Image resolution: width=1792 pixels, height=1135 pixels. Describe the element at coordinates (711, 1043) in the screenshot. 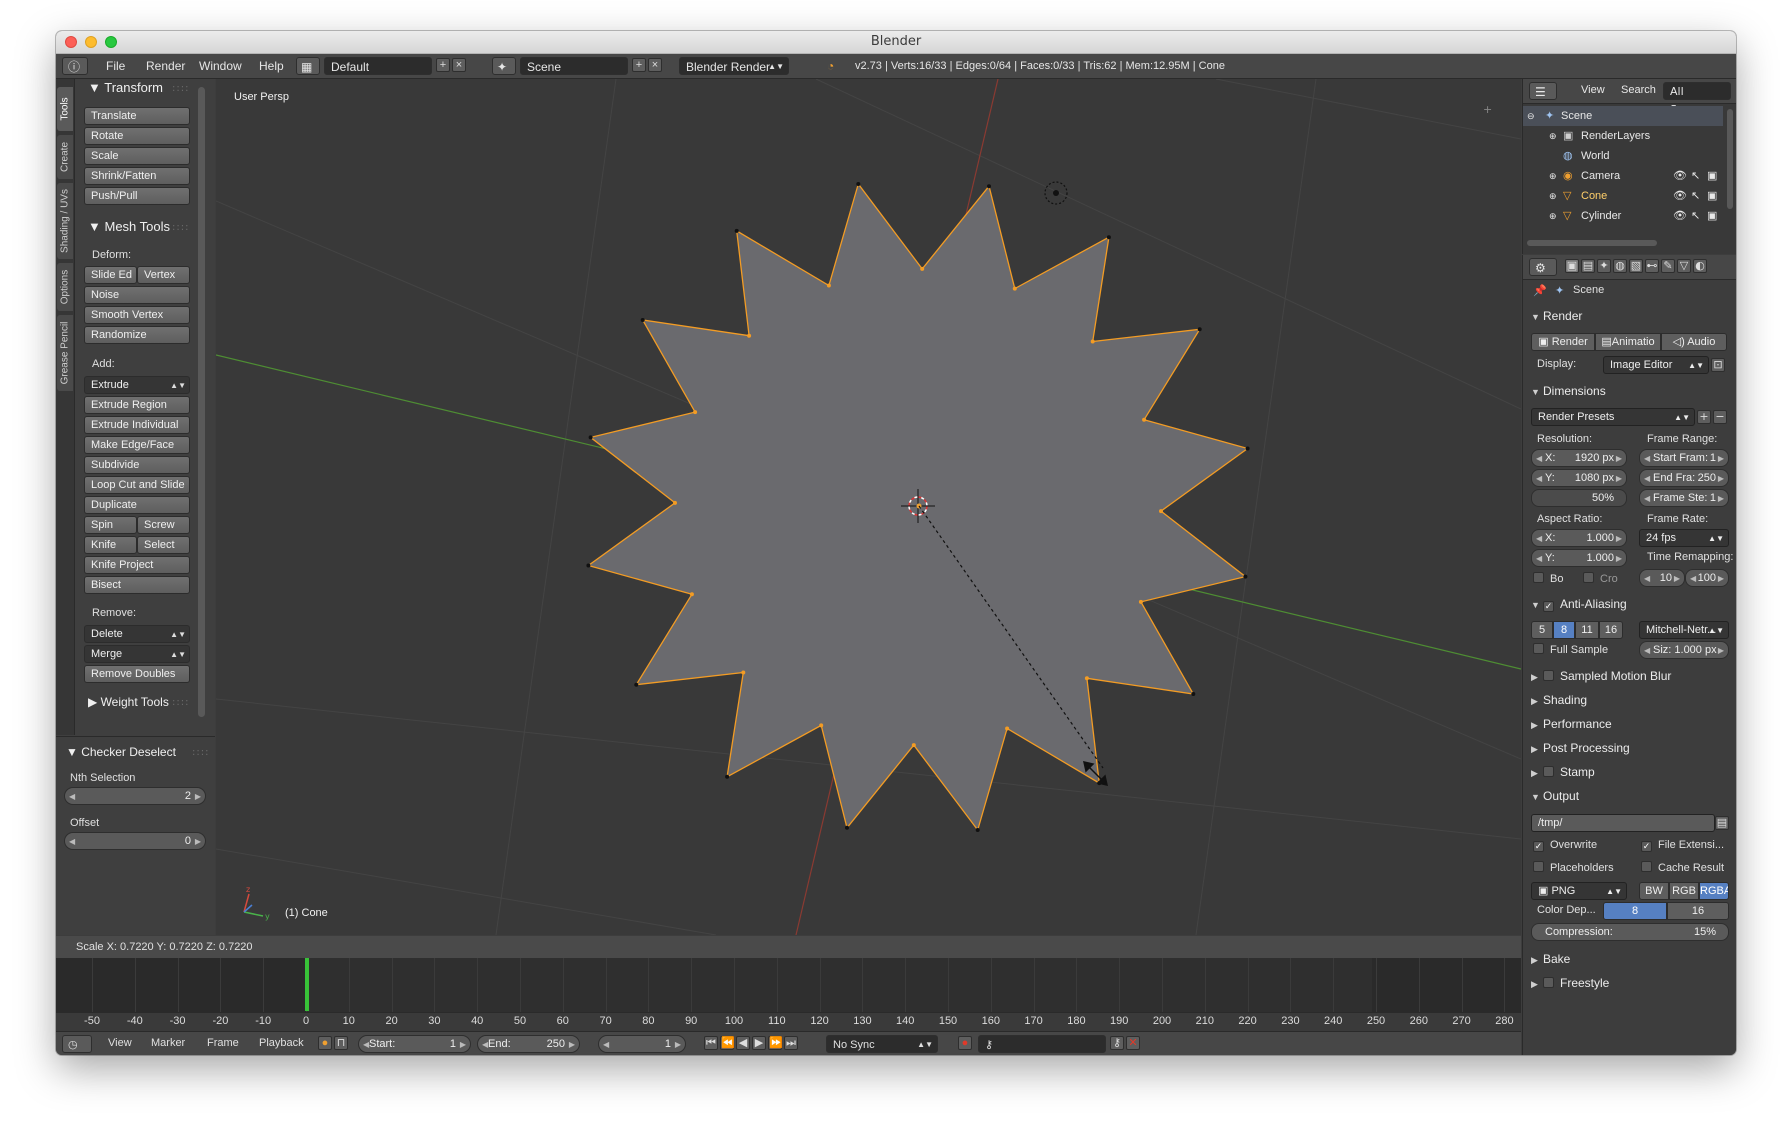

I see `jump-start-icon: ⏮` at that location.